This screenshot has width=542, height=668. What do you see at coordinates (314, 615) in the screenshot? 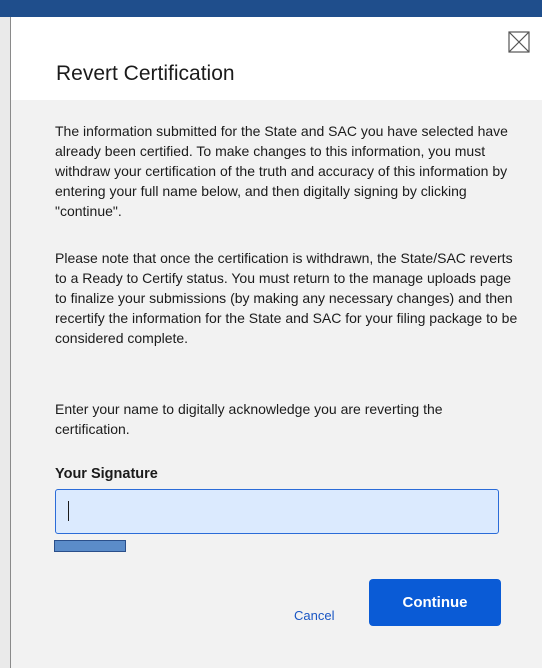
I see `cancel-button: Cancel` at bounding box center [314, 615].